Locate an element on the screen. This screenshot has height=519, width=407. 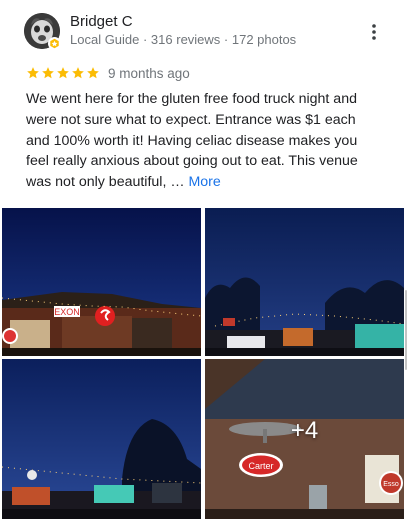
more-link: More is located at coordinates (204, 182).